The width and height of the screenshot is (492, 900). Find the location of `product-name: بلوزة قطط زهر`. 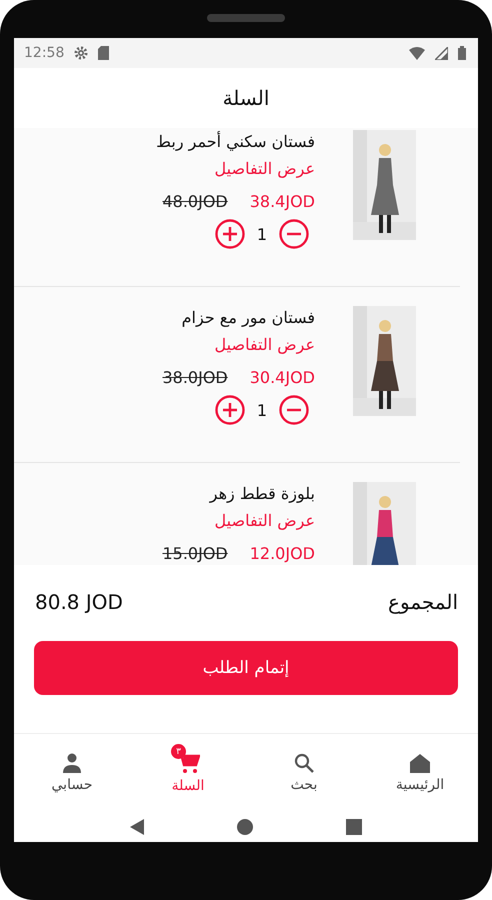

product-name: بلوزة قطط زهر is located at coordinates (262, 493).